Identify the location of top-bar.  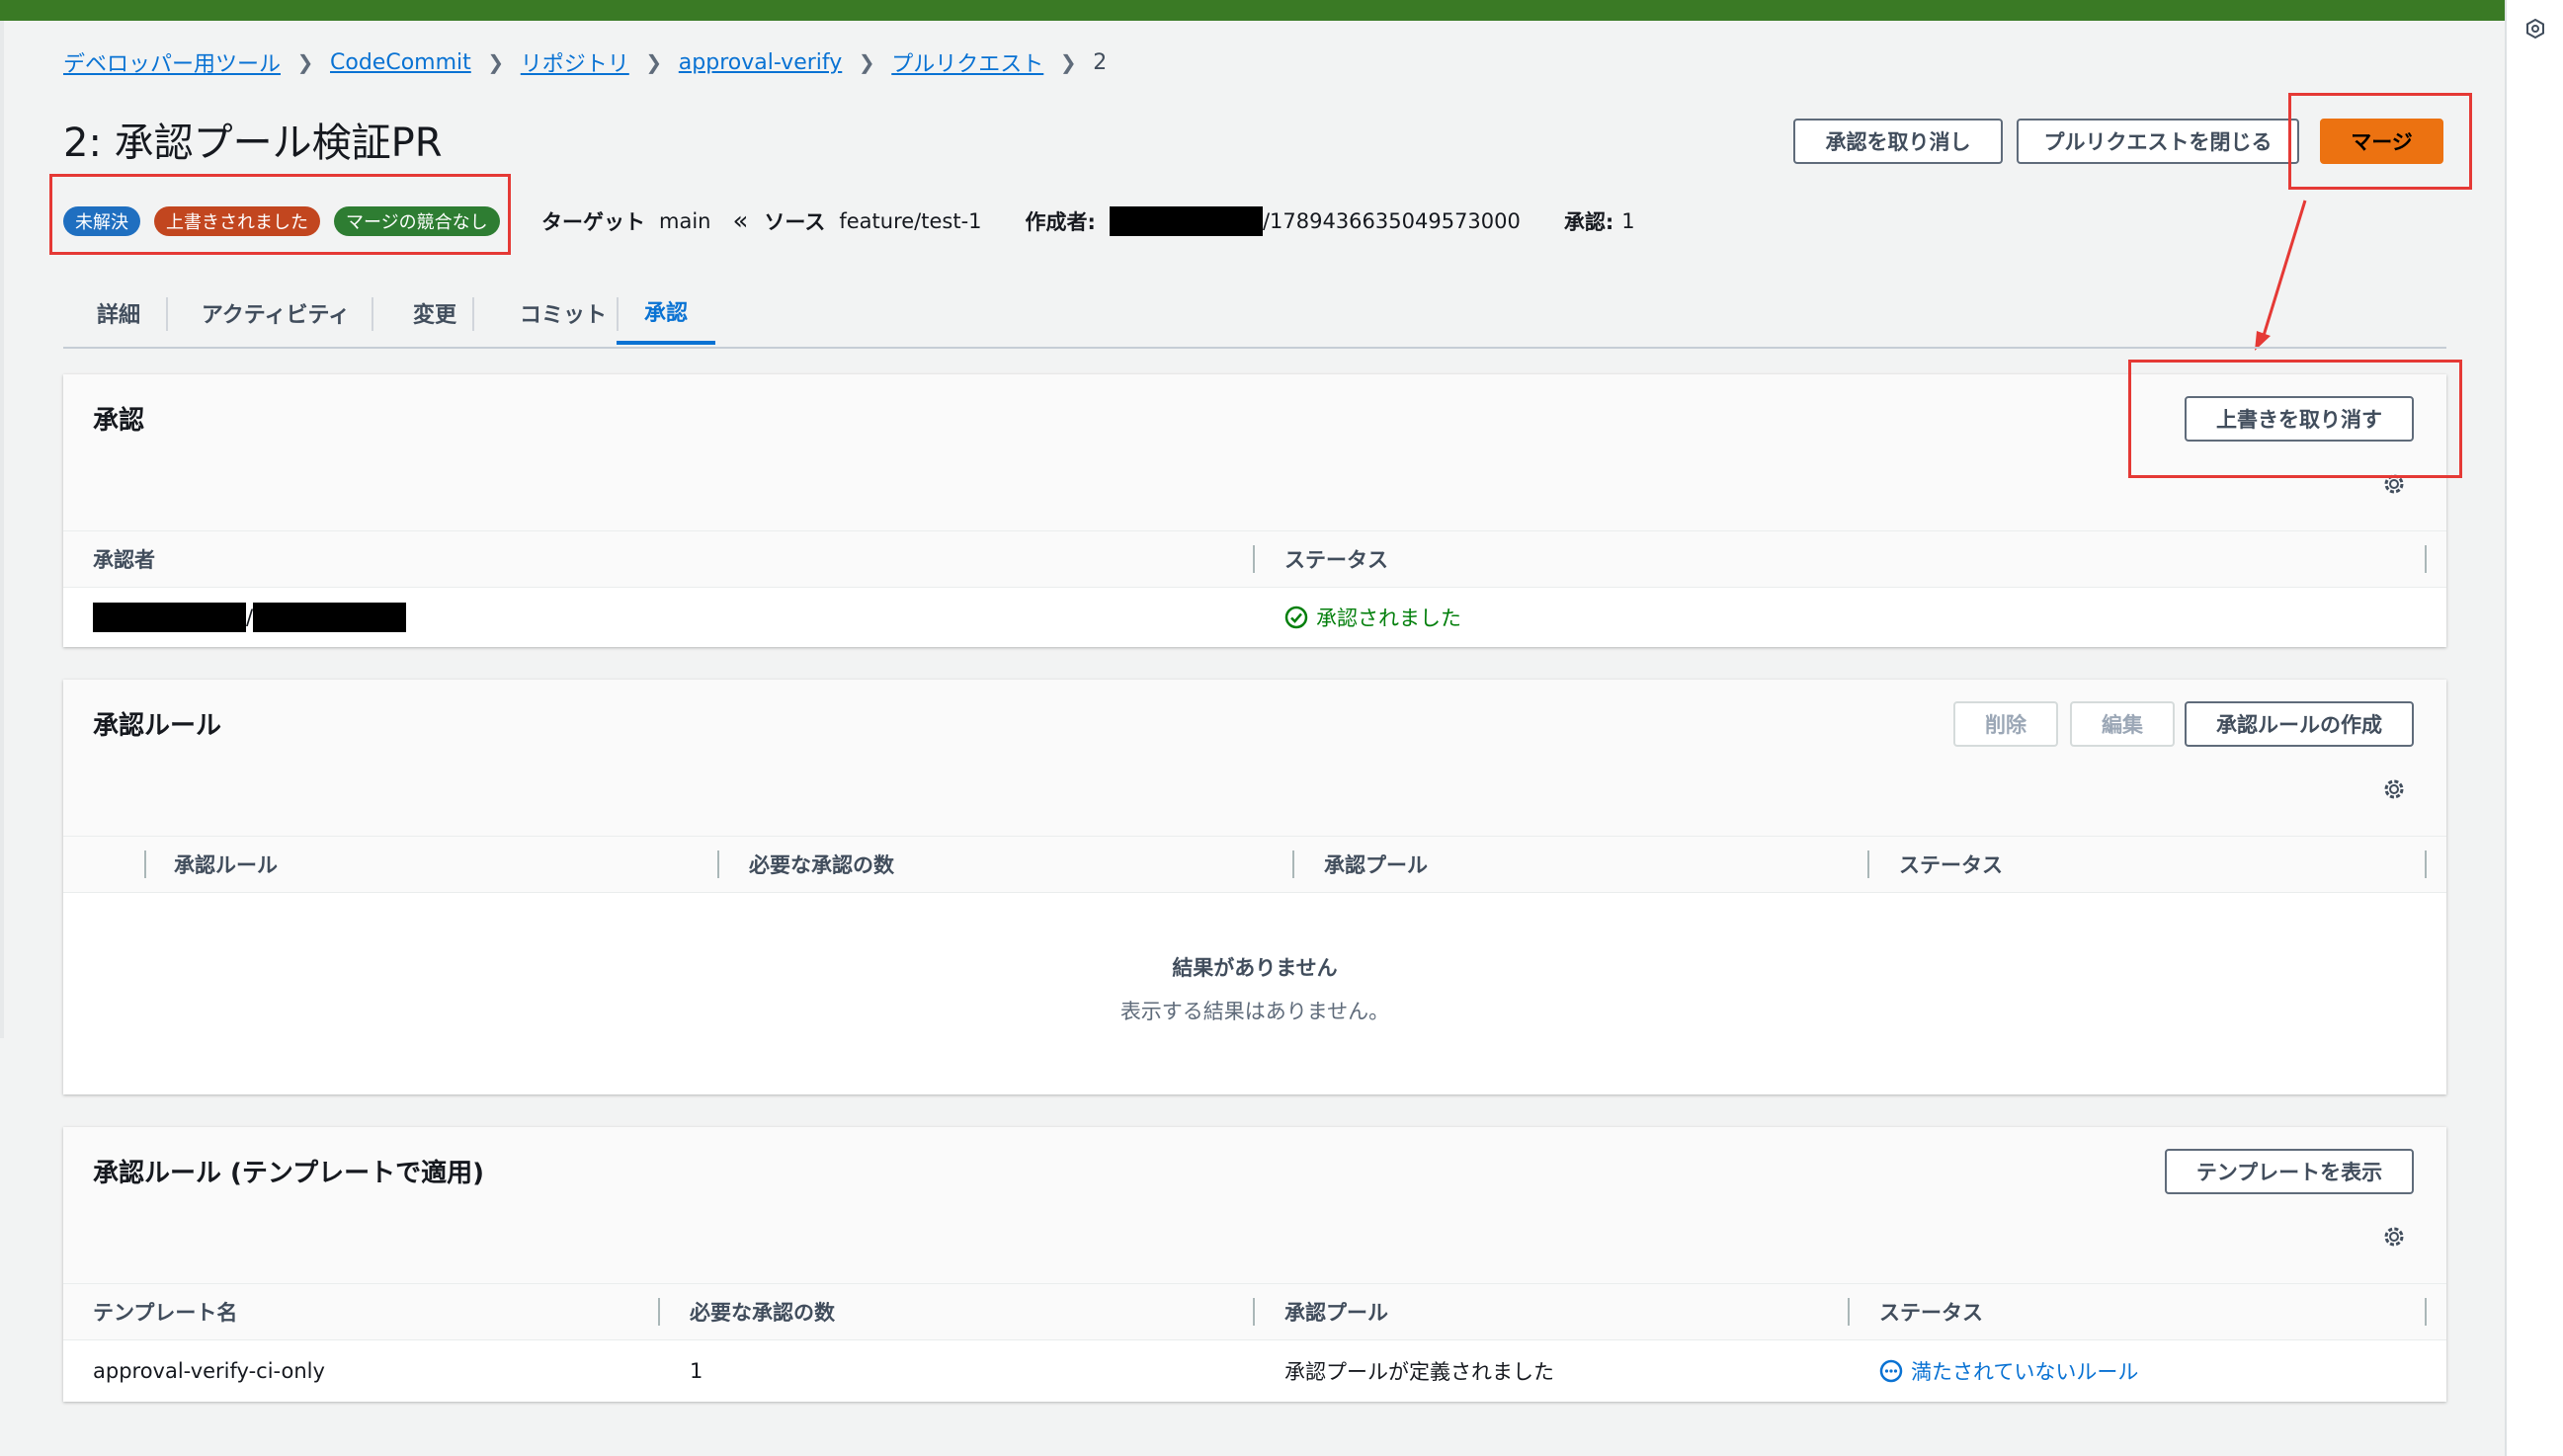
(1252, 10).